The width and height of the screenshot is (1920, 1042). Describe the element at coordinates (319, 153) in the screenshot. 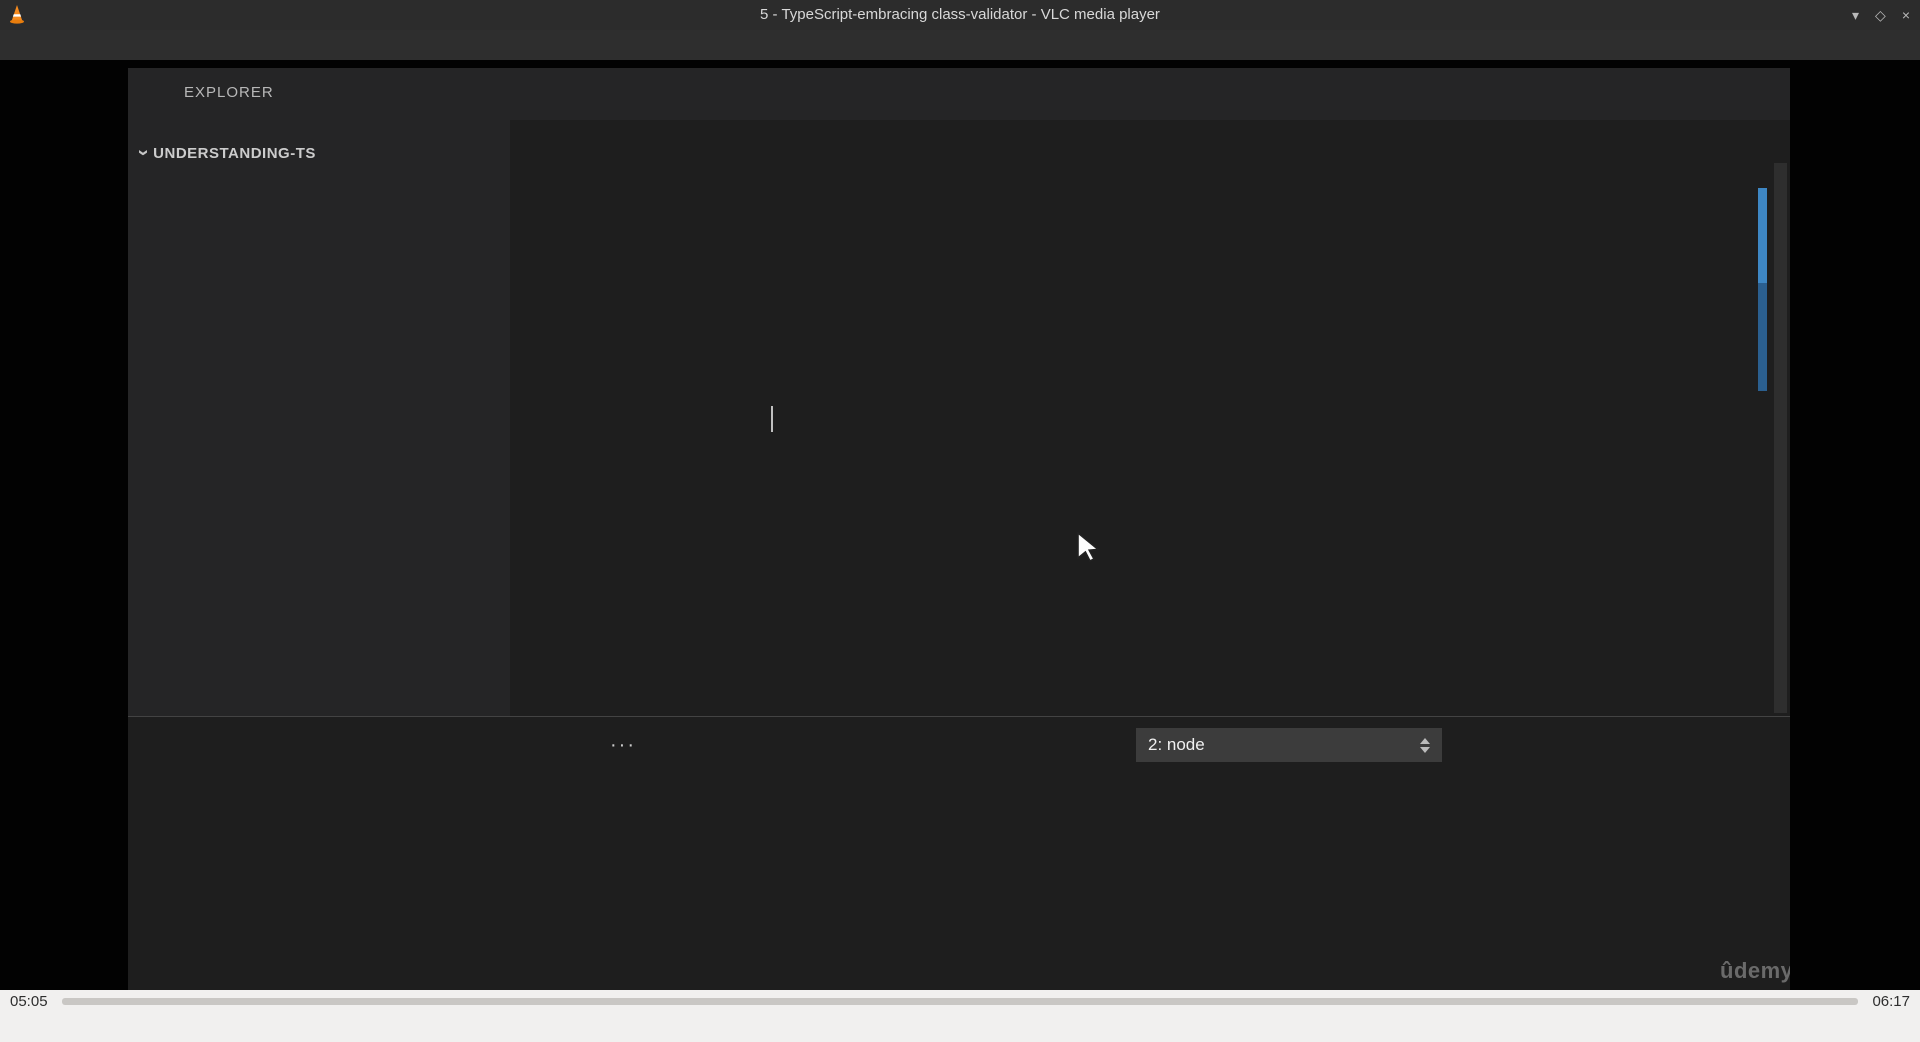

I see `explorer-root-folder: › UNDERSTANDING-TS` at that location.